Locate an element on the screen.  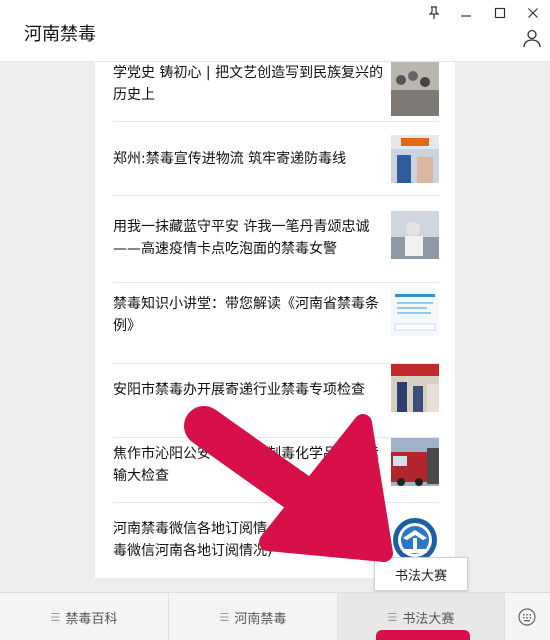
list-item: 郑州:禁毒宣传进物流 筑牢寄递防毒线 is located at coordinates (276, 159).